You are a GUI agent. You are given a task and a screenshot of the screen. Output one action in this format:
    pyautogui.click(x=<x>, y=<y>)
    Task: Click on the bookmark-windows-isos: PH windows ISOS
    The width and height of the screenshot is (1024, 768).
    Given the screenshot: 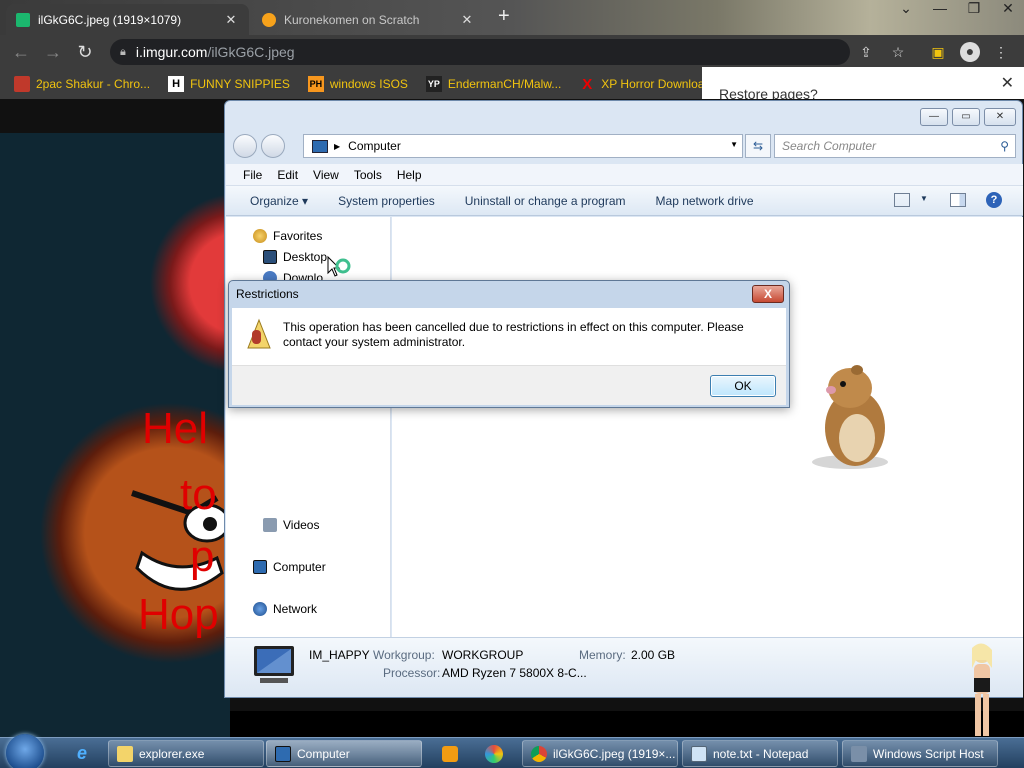 What is the action you would take?
    pyautogui.click(x=357, y=84)
    